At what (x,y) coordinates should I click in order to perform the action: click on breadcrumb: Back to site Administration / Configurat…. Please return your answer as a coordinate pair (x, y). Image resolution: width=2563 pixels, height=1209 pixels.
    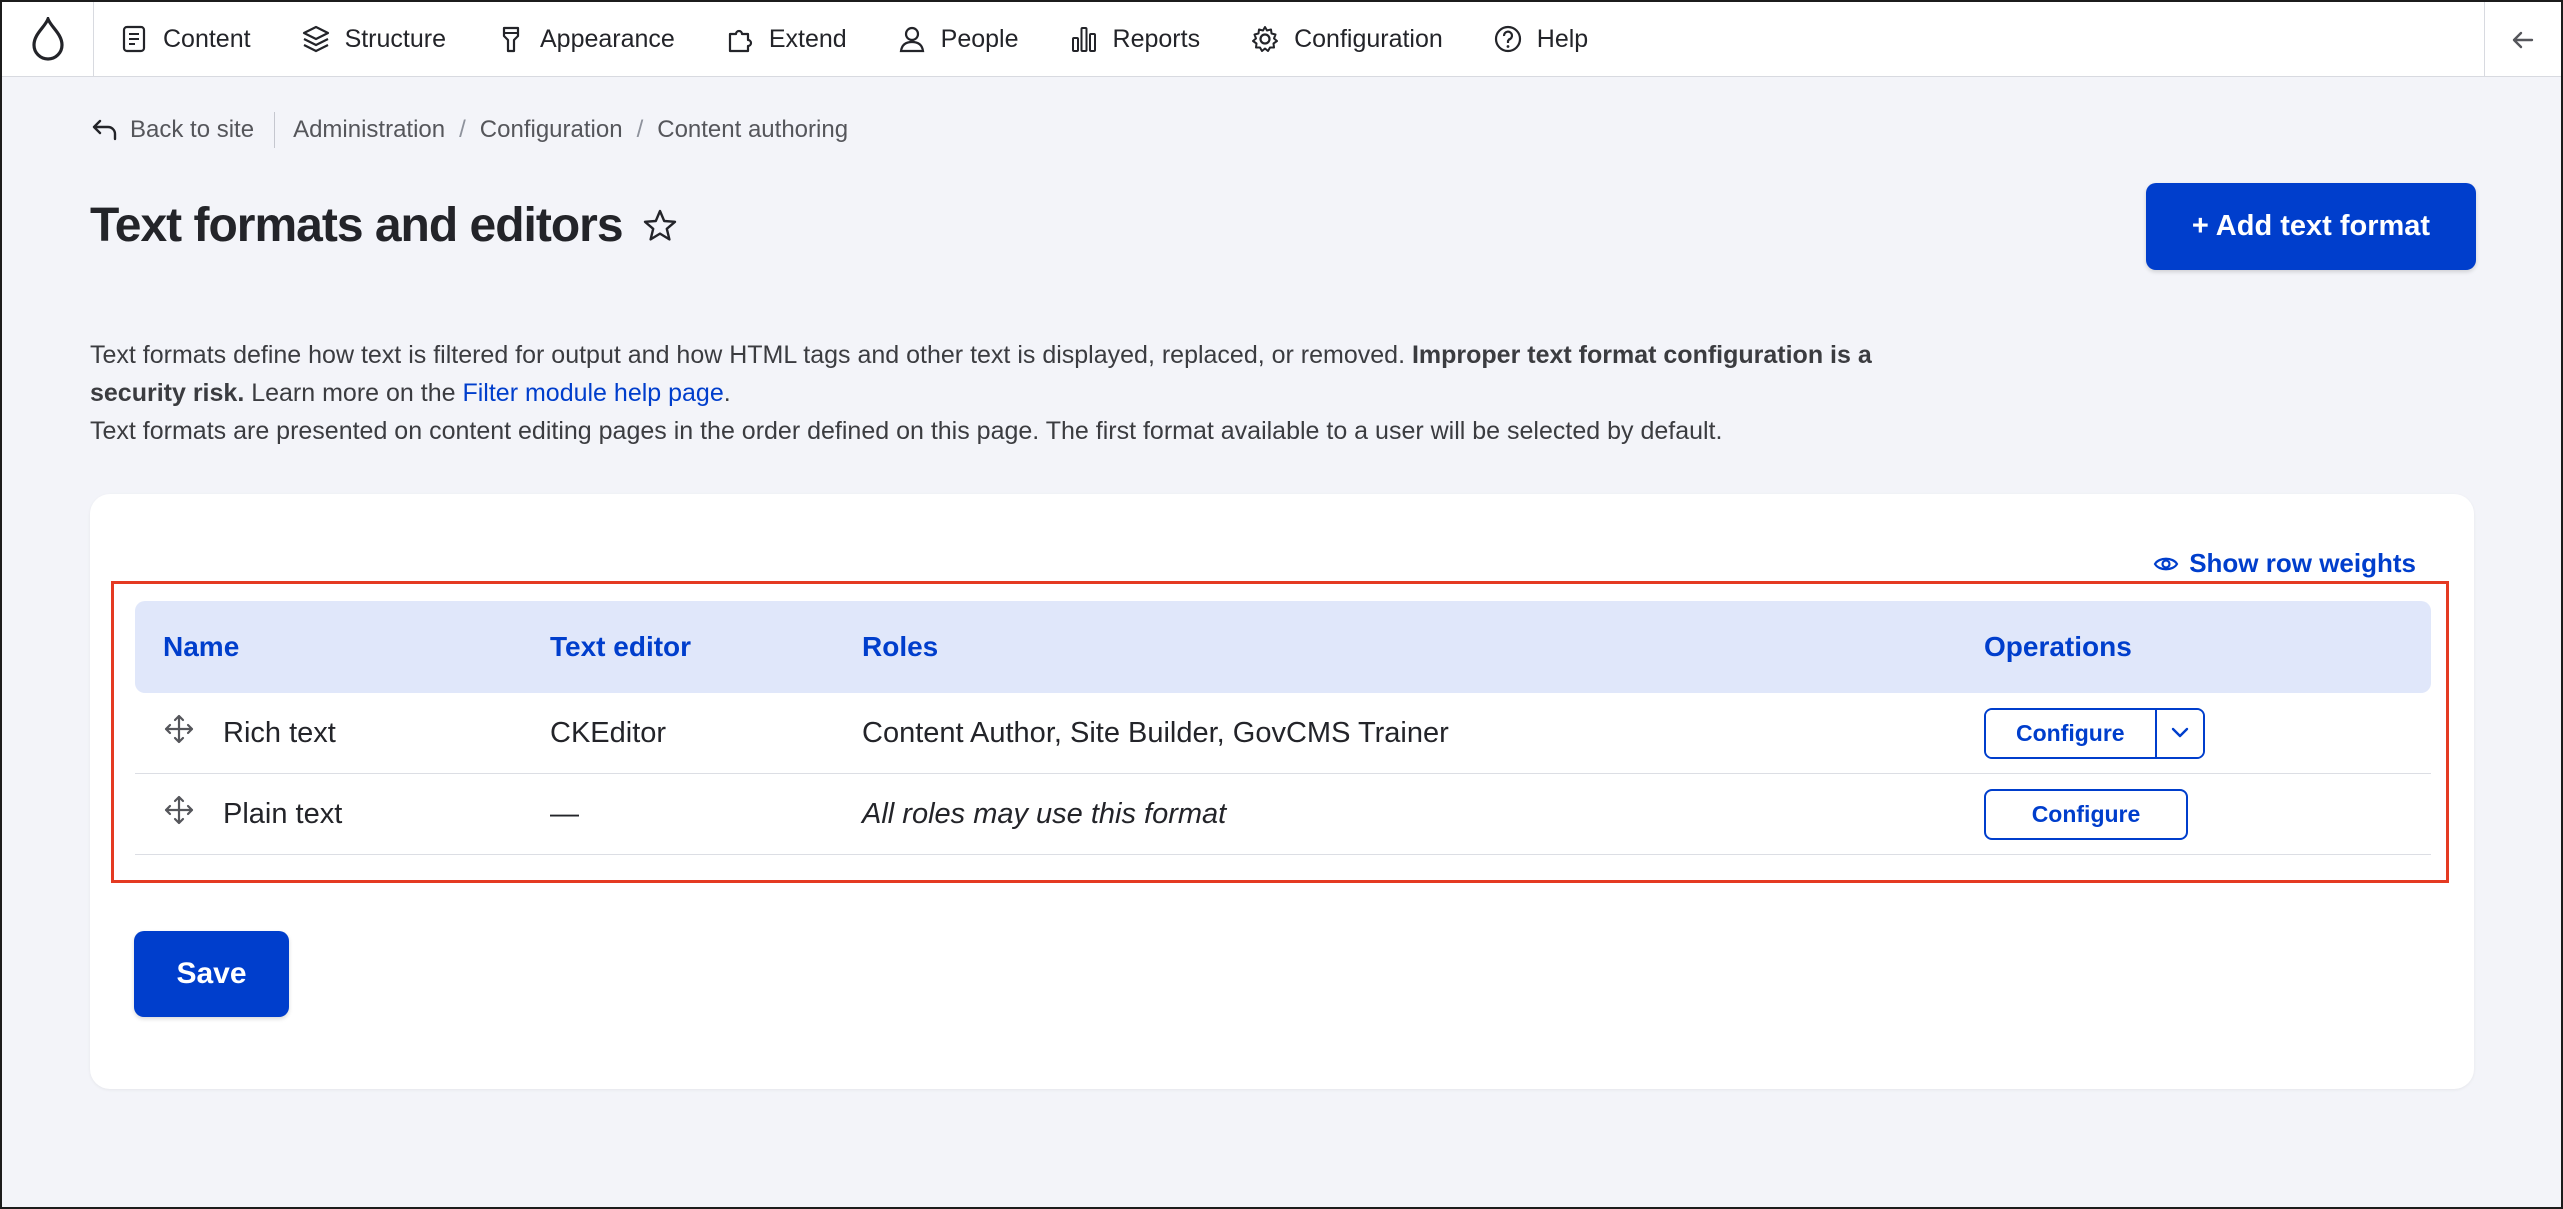
    Looking at the image, I should click on (469, 130).